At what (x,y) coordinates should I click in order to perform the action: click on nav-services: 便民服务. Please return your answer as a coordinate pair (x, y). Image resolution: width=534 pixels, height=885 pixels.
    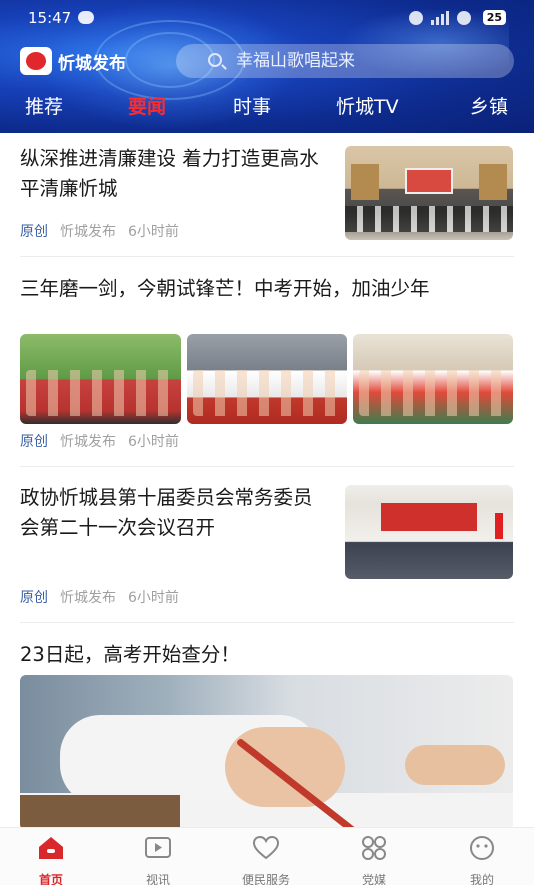
    Looking at the image, I should click on (266, 856).